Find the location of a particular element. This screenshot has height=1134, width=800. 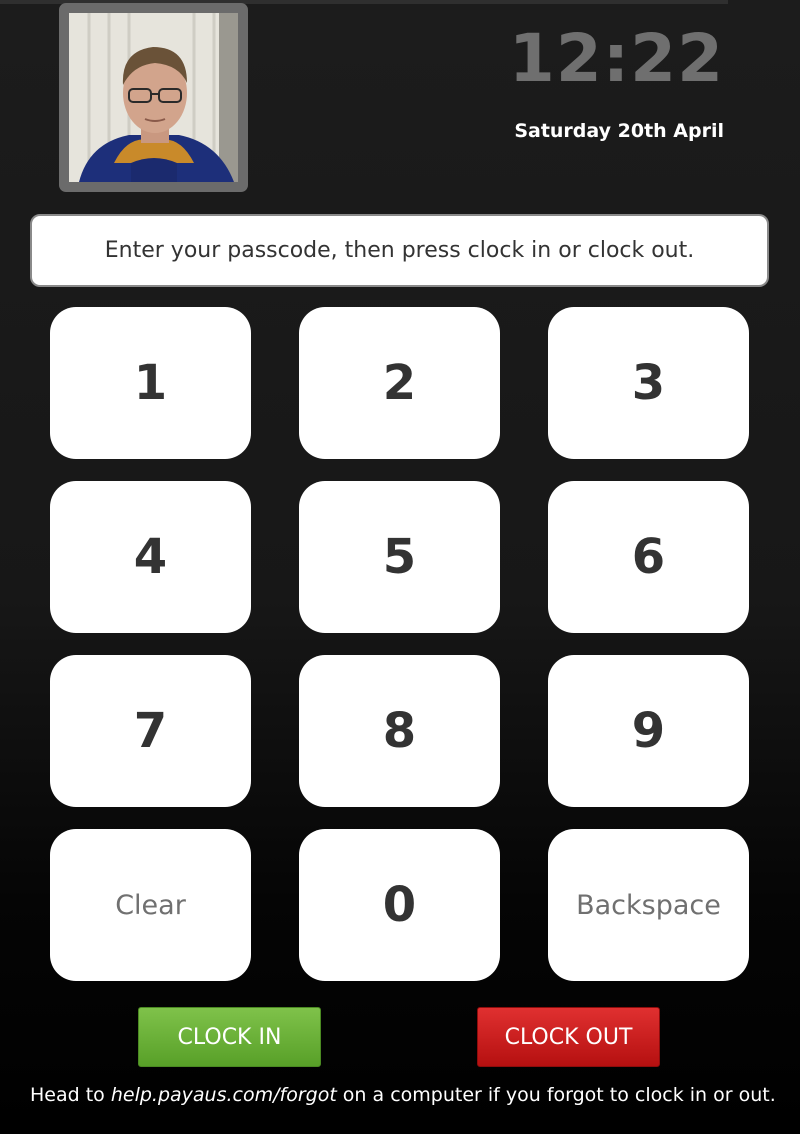

keypad-key-7: 7 is located at coordinates (150, 731).